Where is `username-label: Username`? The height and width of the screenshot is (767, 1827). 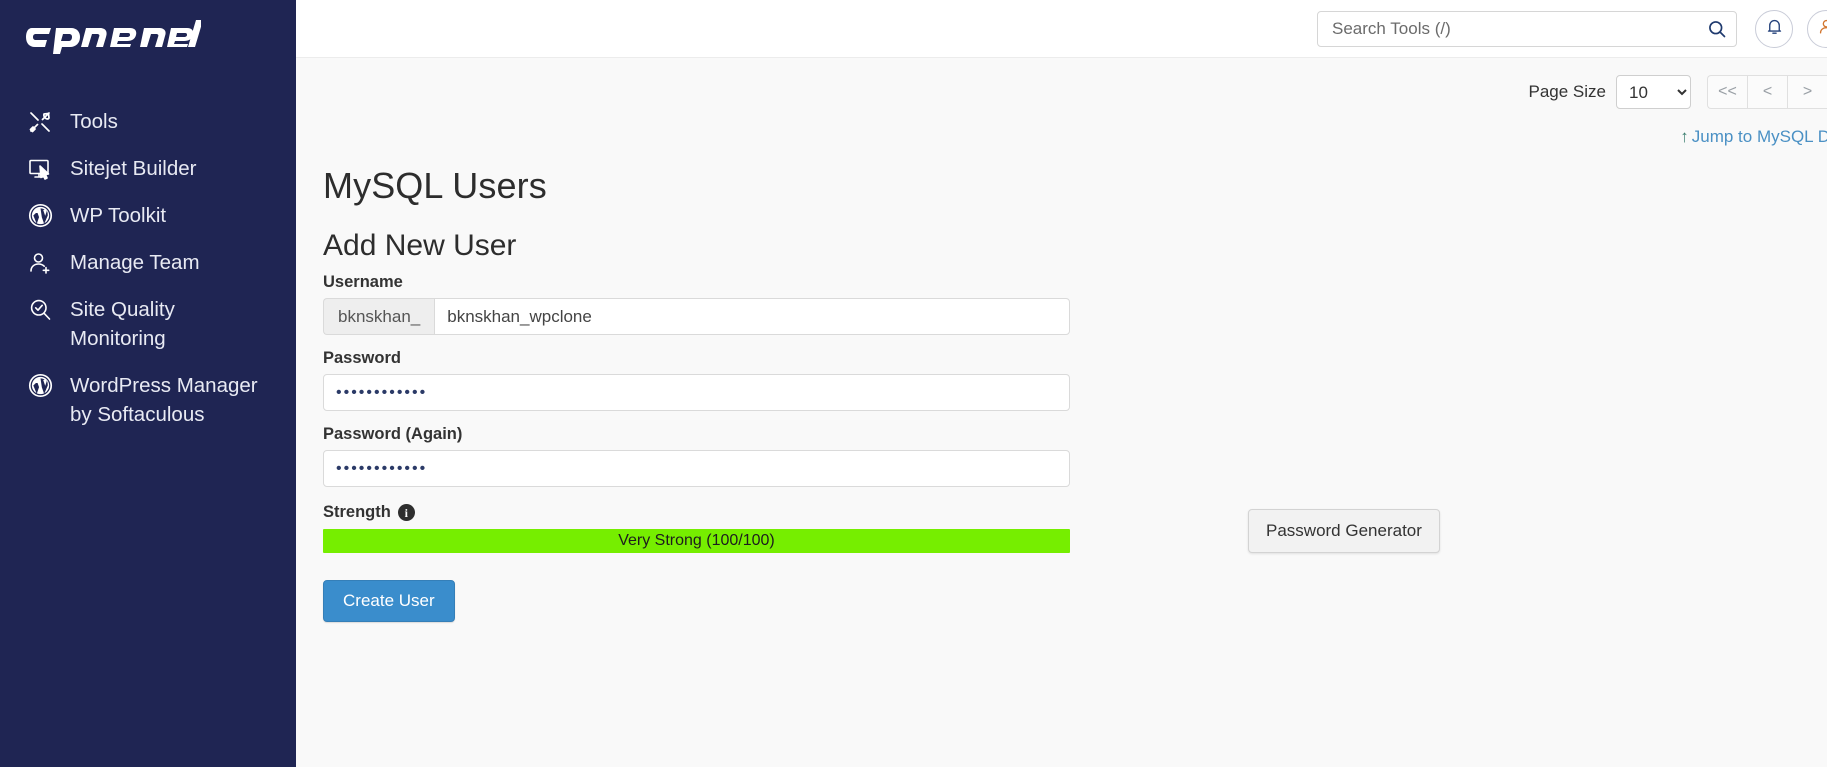 username-label: Username is located at coordinates (363, 282).